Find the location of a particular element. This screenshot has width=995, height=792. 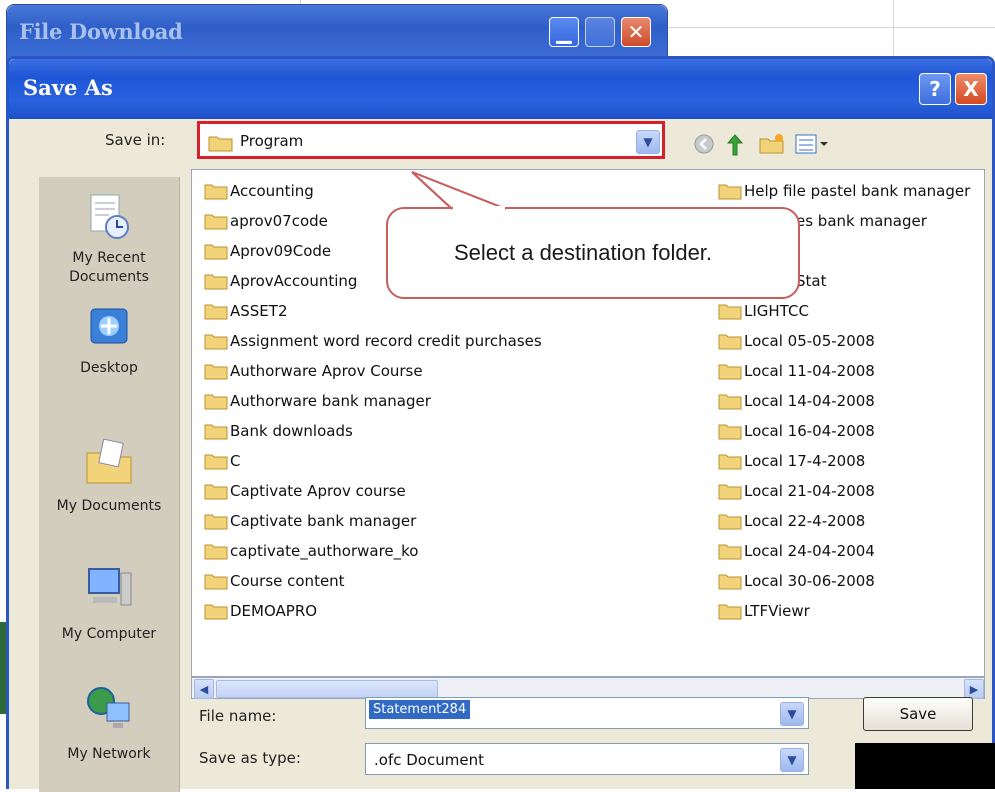

save-as-type-value: .ofc Document is located at coordinates (429, 760).